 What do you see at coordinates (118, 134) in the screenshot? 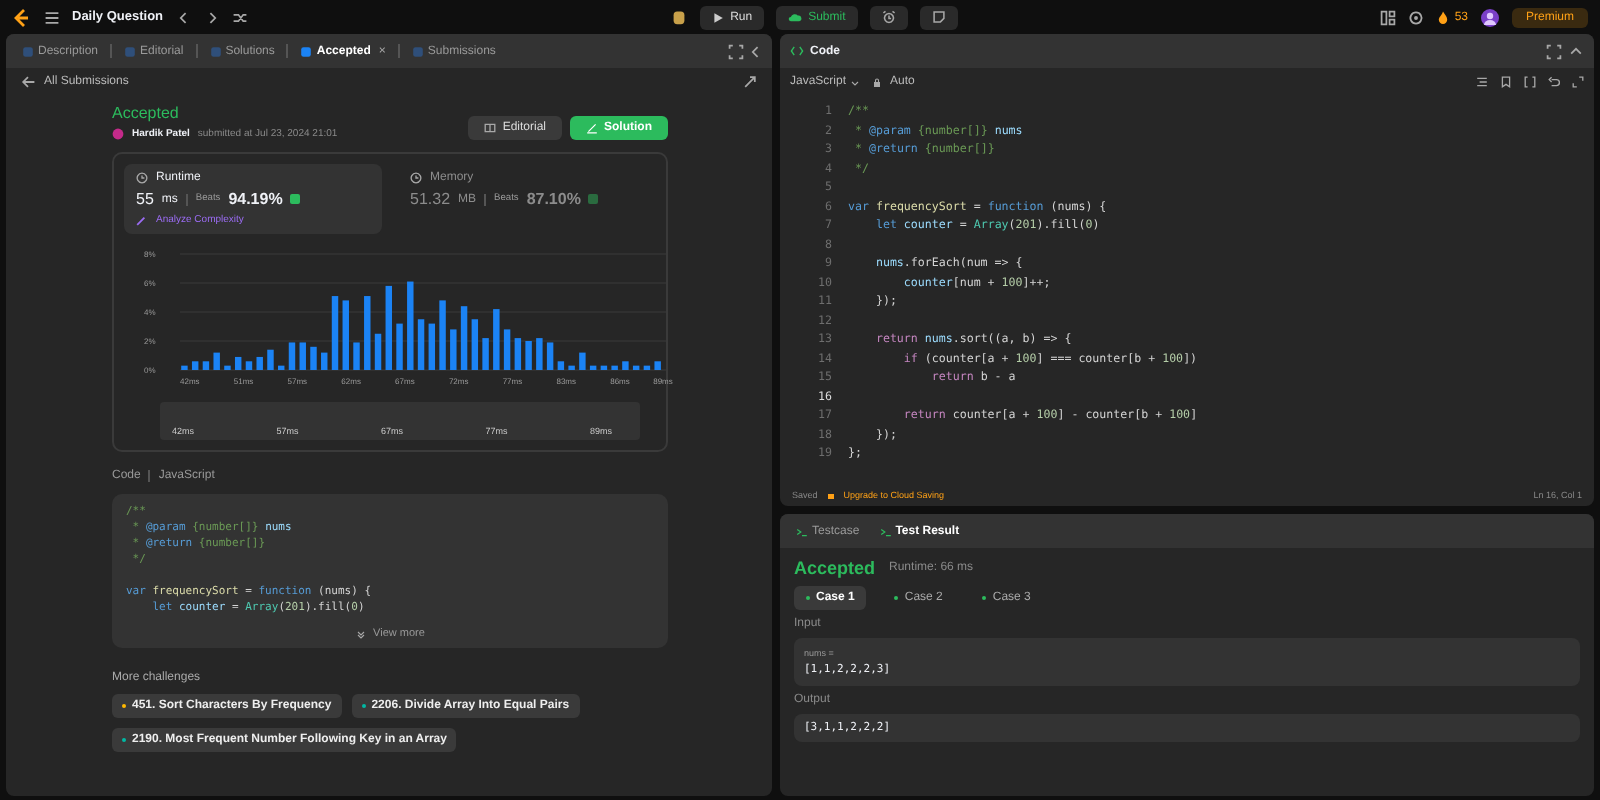
I see `user-avatar-icon` at bounding box center [118, 134].